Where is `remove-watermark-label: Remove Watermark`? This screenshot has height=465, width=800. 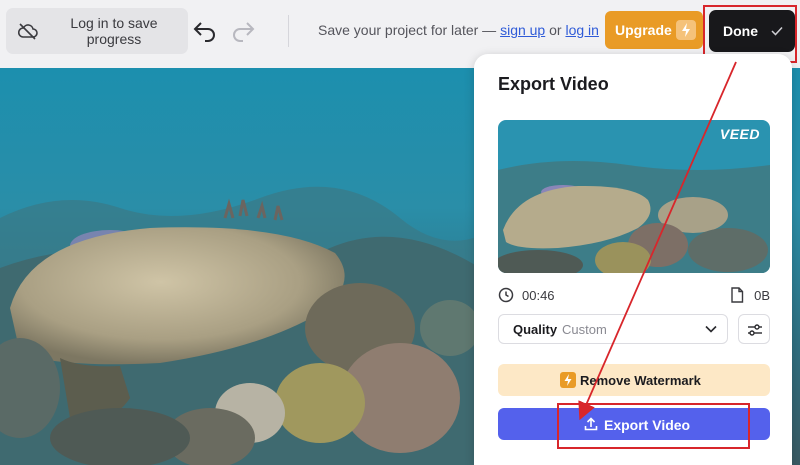
remove-watermark-label: Remove Watermark is located at coordinates (640, 380).